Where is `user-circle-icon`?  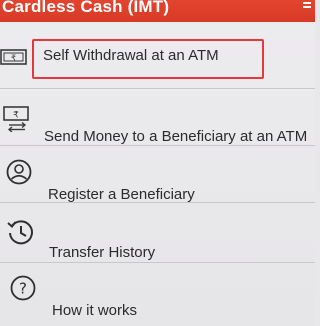
user-circle-icon is located at coordinates (19, 172).